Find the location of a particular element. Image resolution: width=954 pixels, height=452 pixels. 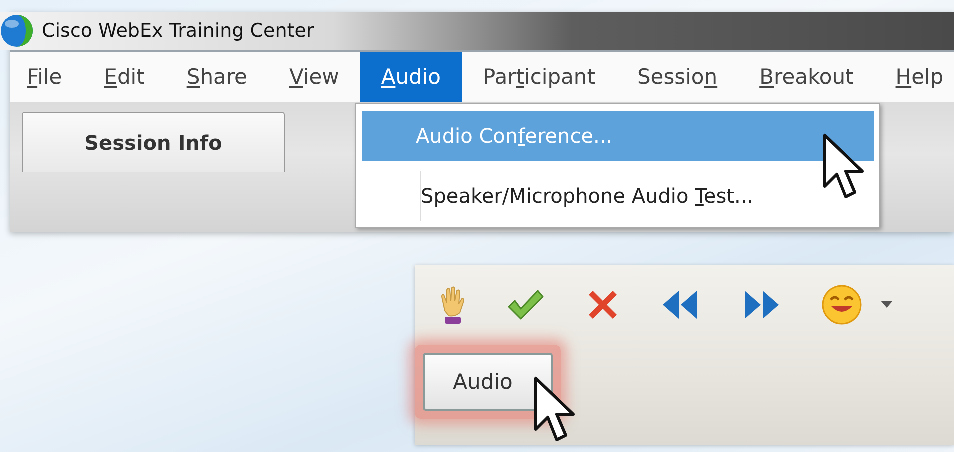

checkmark-icon is located at coordinates (526, 305).